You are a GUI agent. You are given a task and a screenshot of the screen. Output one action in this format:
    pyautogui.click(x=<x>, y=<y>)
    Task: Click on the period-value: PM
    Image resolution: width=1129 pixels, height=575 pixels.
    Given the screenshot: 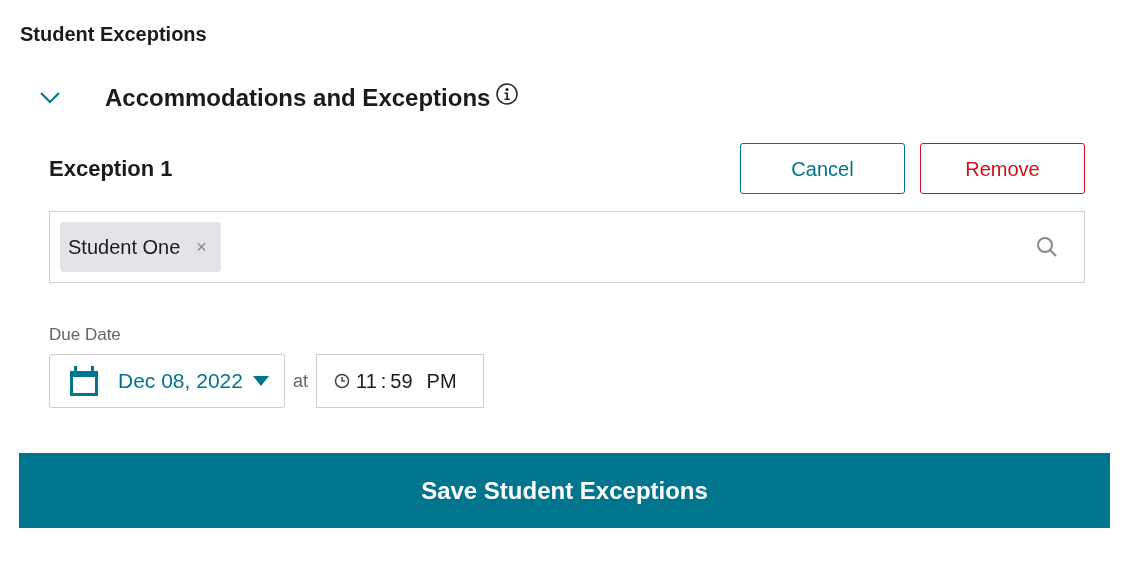 What is the action you would take?
    pyautogui.click(x=441, y=381)
    